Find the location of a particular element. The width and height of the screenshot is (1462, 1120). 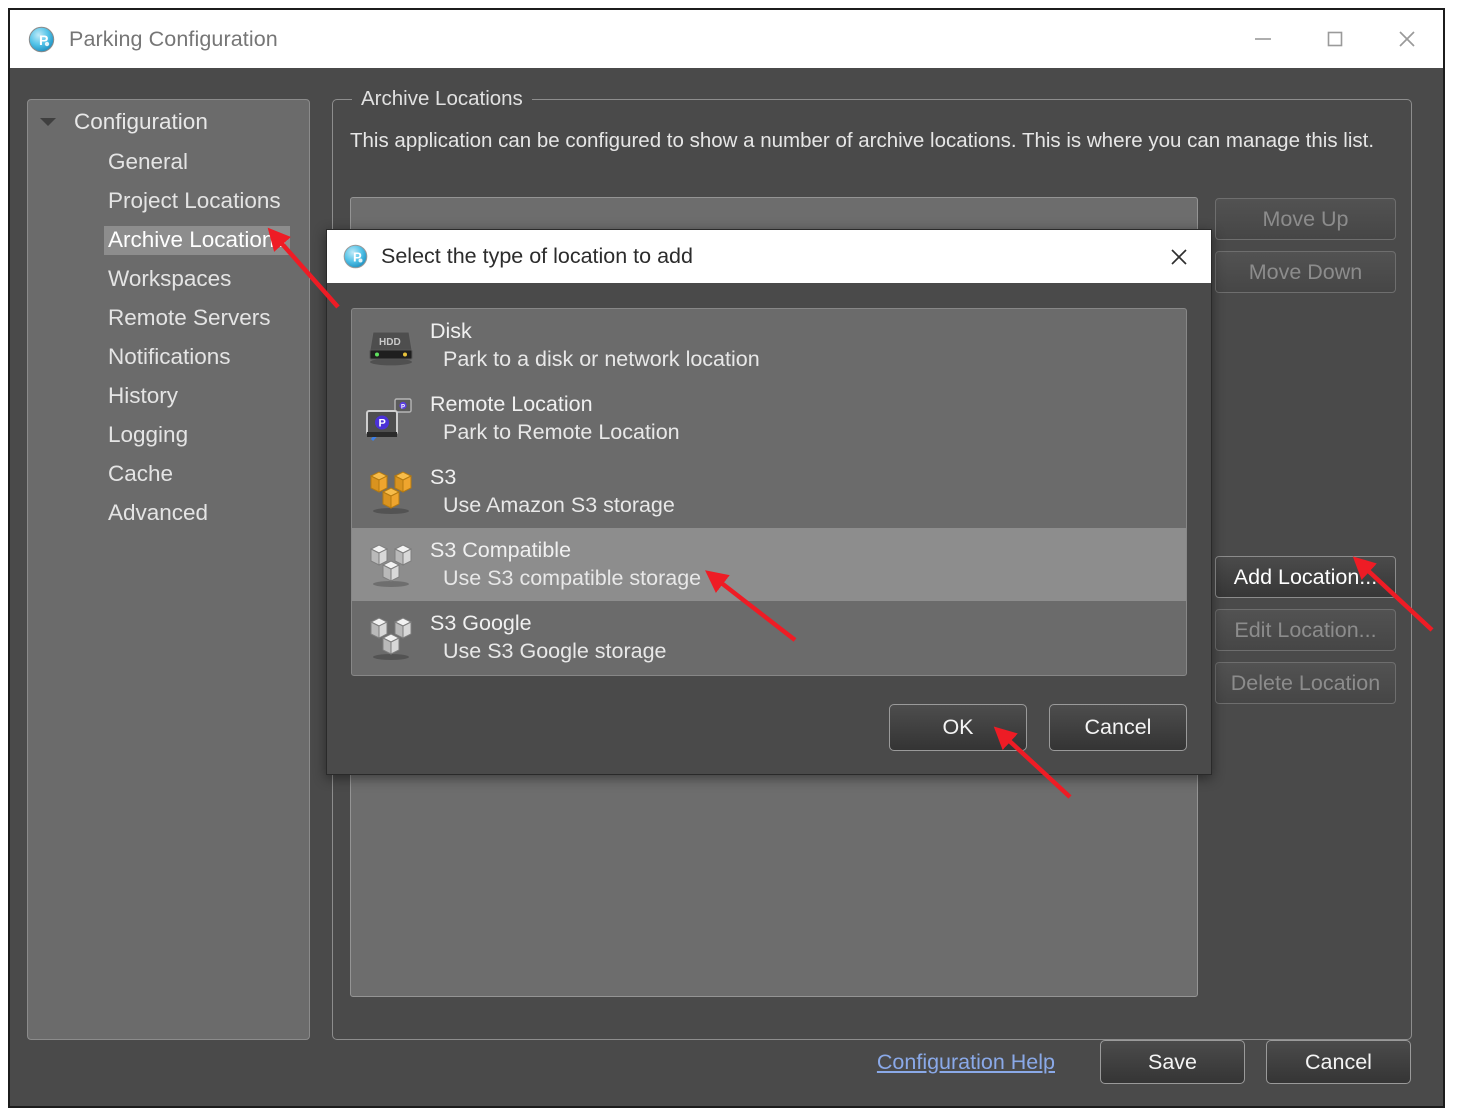

sidebar-root-configuration: Configuration is located at coordinates (168, 121).